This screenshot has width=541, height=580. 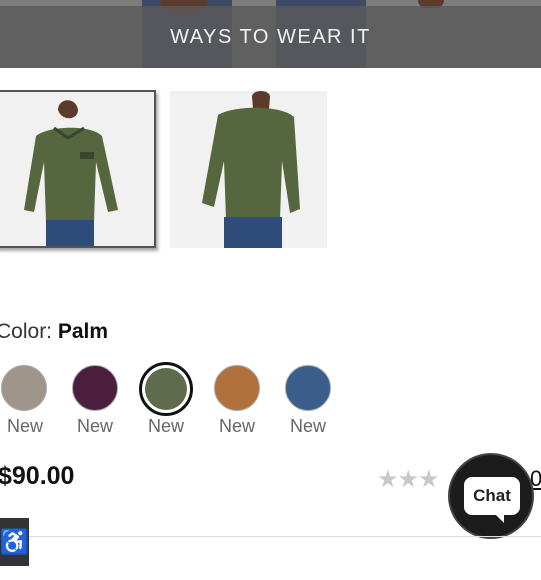 I want to click on swatch-label-1: New, so click(x=24, y=426).